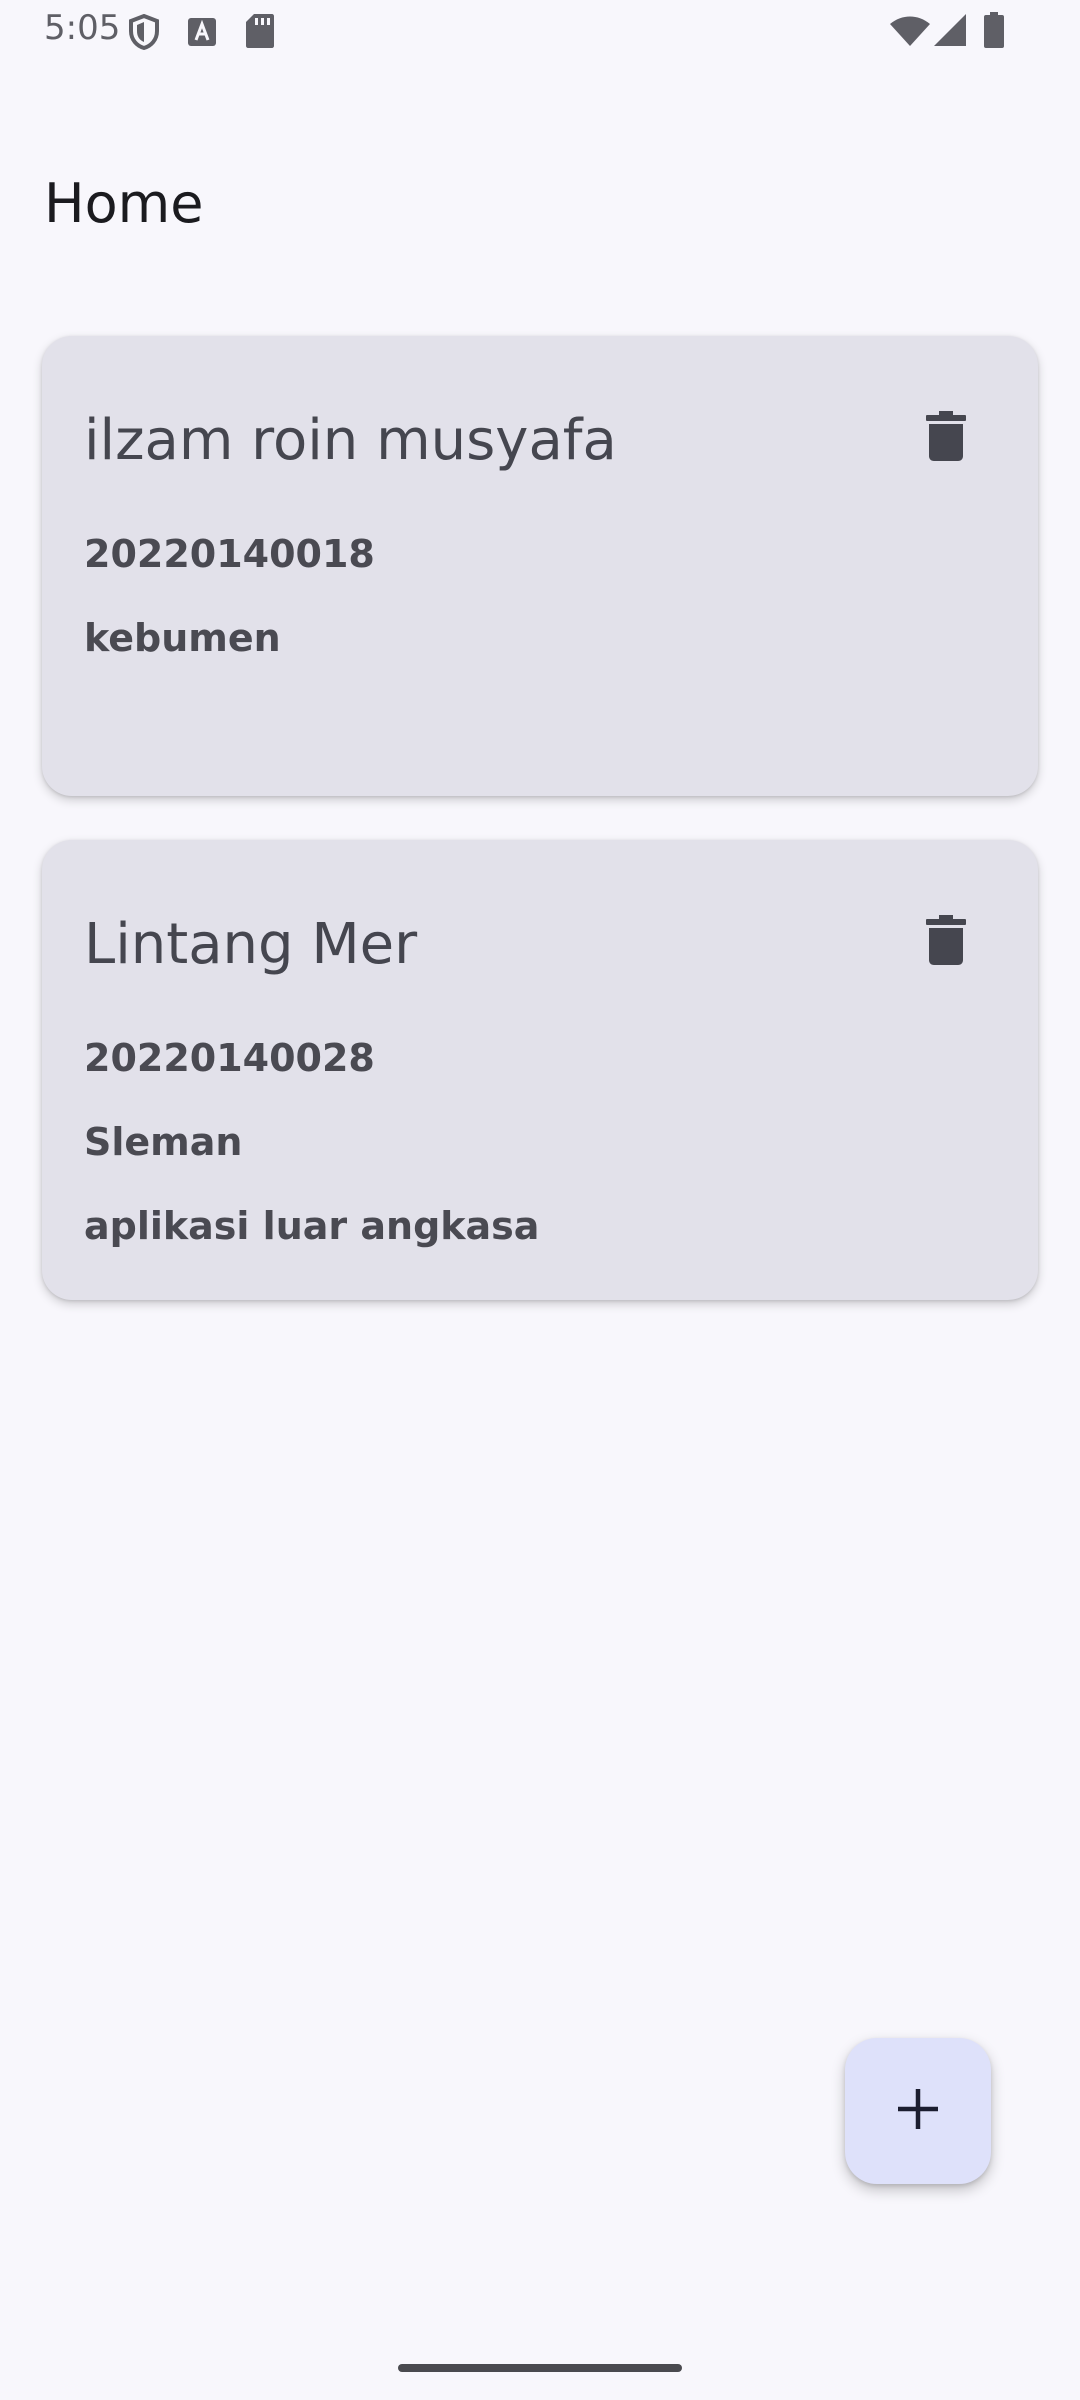 The width and height of the screenshot is (1080, 2400). I want to click on student-nim: 20220140018, so click(229, 554).